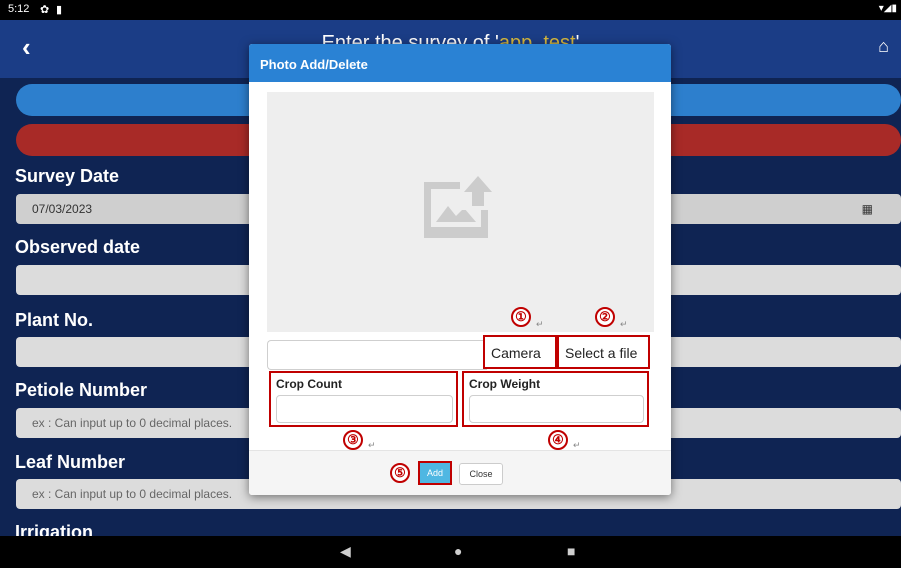  What do you see at coordinates (520, 352) in the screenshot?
I see `camera-button: Camera` at bounding box center [520, 352].